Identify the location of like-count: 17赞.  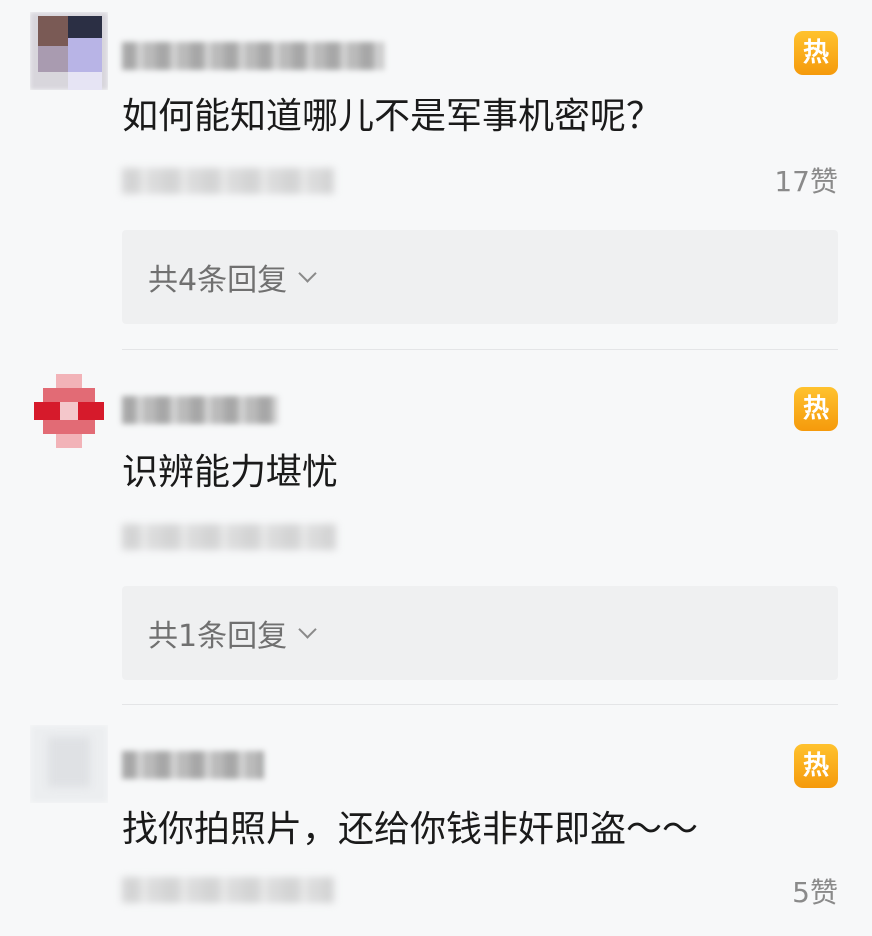
(806, 182).